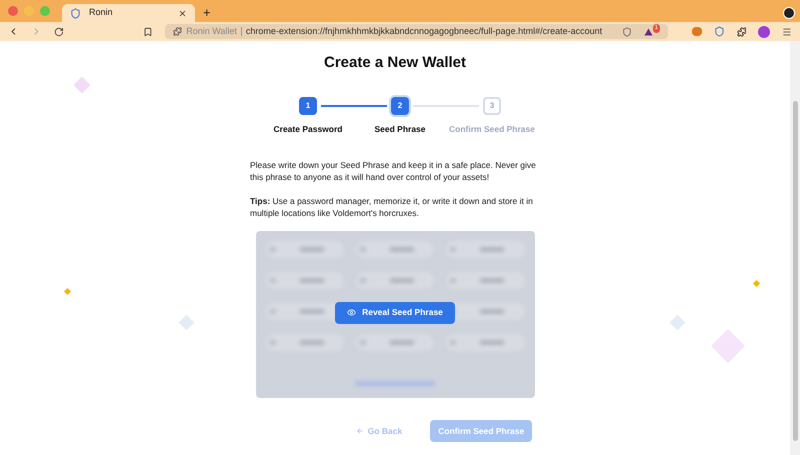  I want to click on page-title: Create a New Wallet, so click(395, 63).